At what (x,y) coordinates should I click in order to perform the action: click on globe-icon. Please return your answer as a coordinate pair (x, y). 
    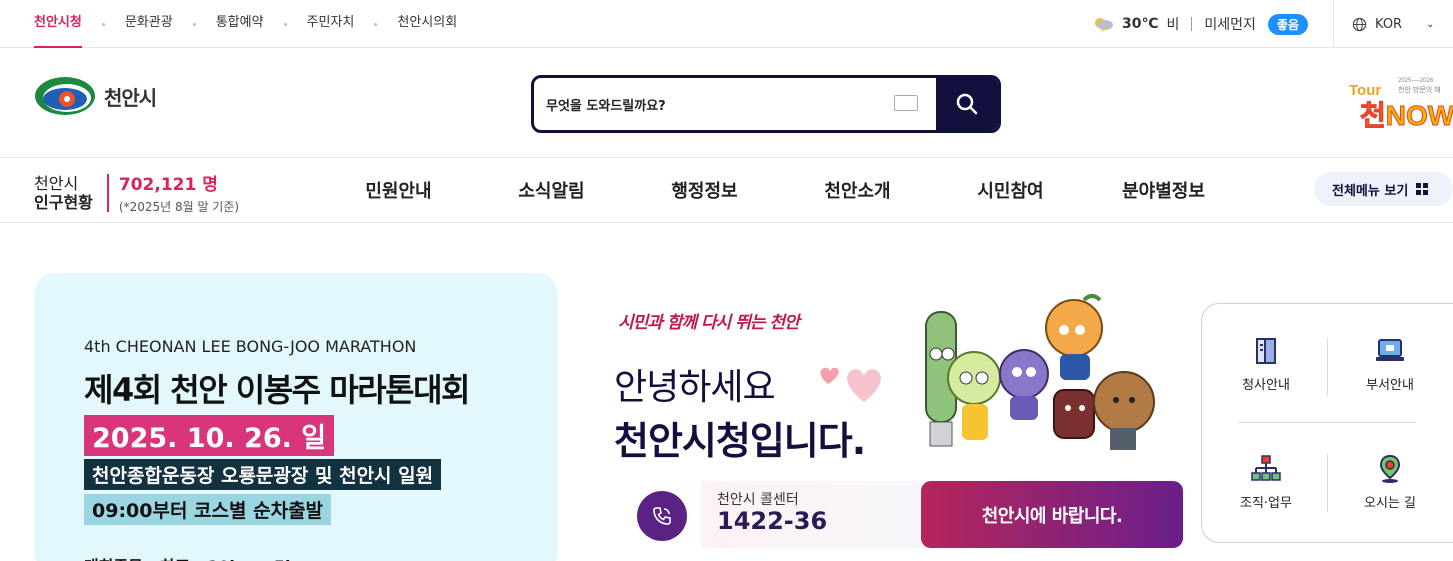
    Looking at the image, I should click on (1359, 24).